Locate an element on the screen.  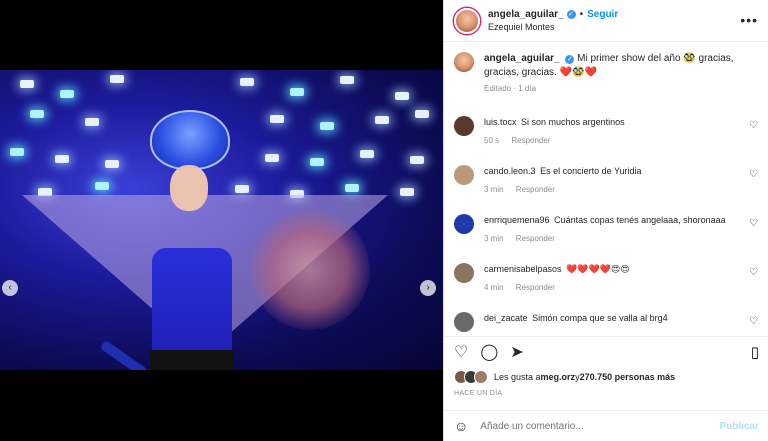
comment-text: ❤️❤️❤️❤️😍😍 is located at coordinates (598, 269).